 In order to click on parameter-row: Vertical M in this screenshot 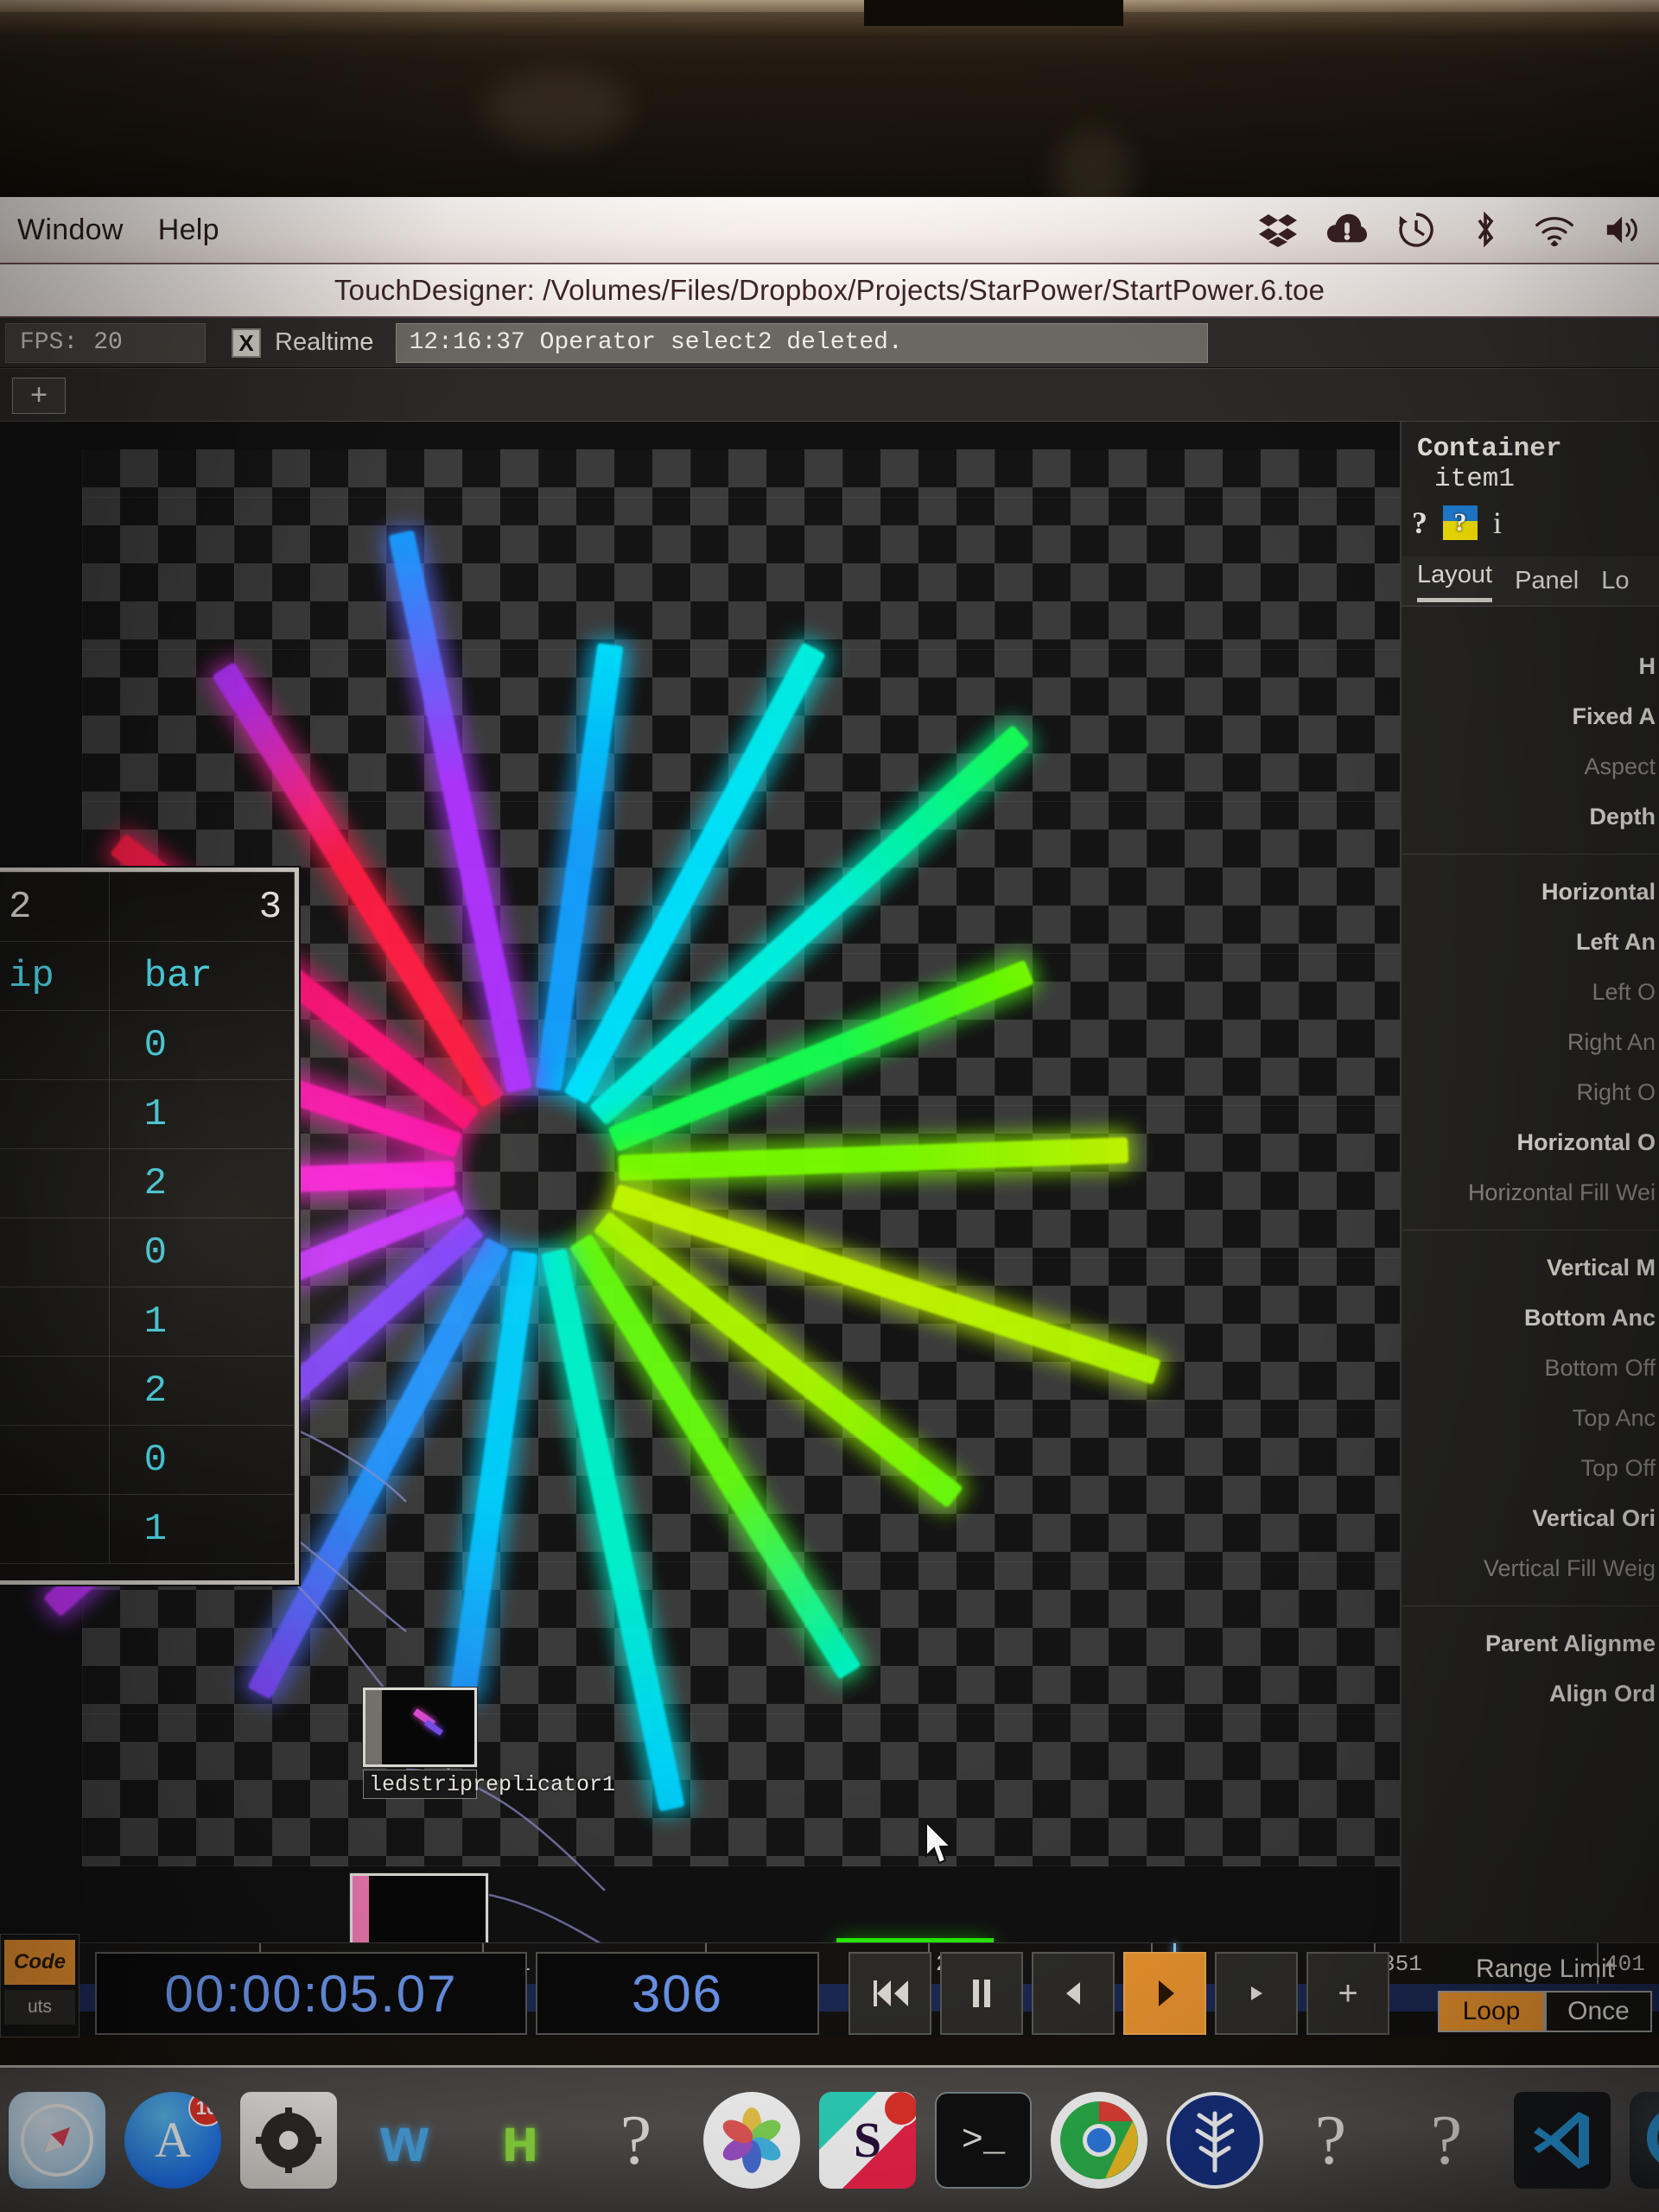, I will do `click(1530, 1268)`.